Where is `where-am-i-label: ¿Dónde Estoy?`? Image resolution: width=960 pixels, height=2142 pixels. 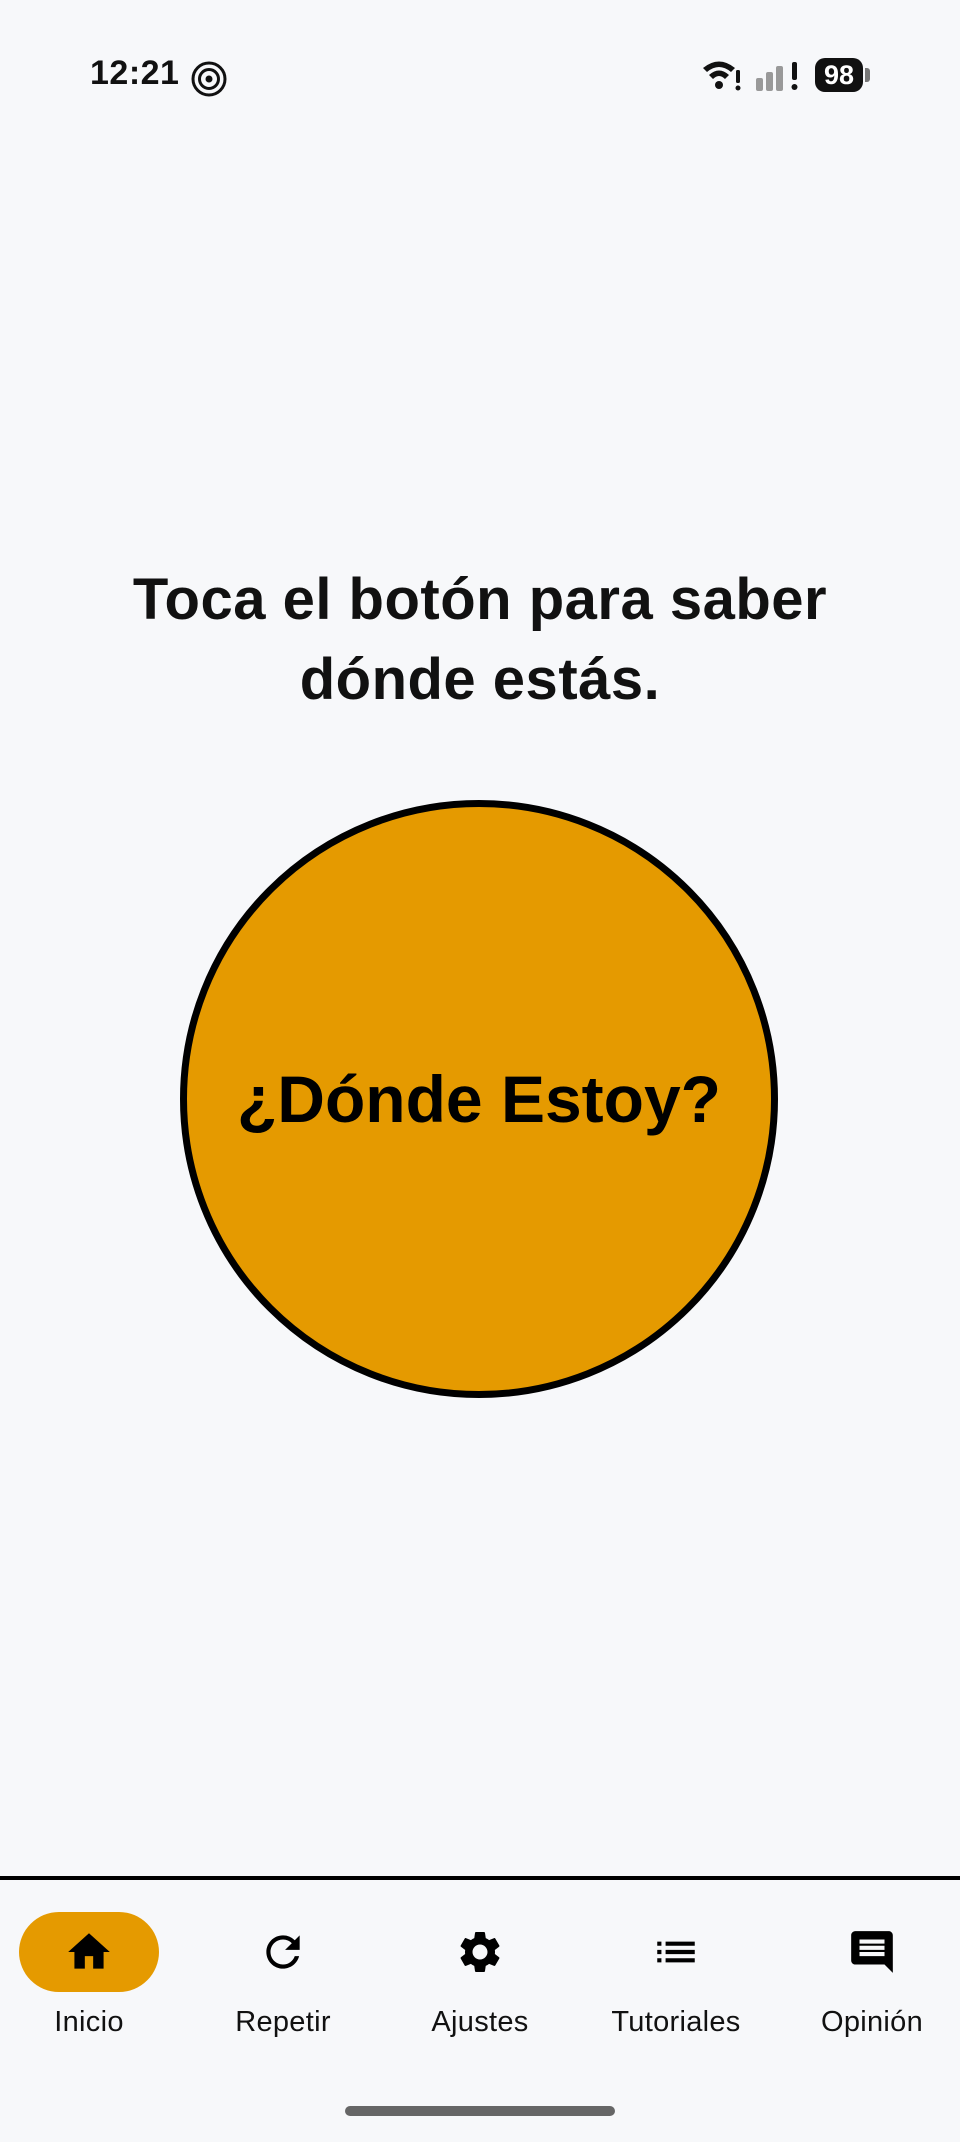
where-am-i-label: ¿Dónde Estoy? is located at coordinates (478, 1099).